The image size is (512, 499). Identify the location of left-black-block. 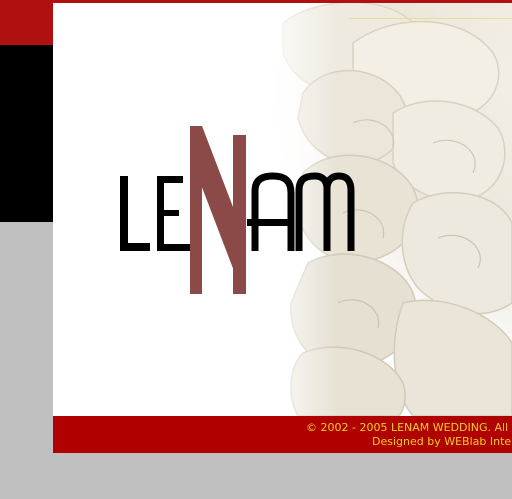
(26, 133).